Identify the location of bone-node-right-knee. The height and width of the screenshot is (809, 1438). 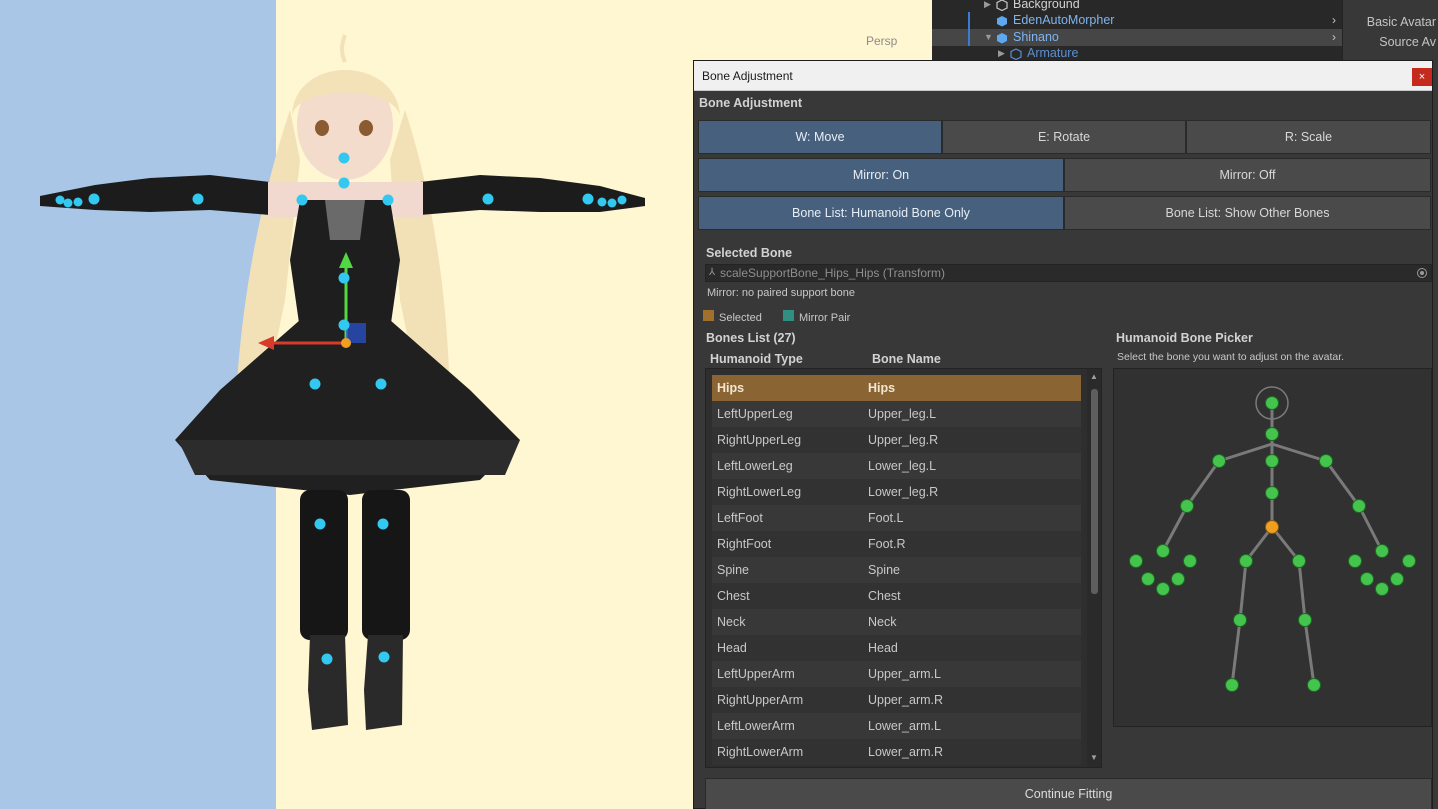
(1240, 620).